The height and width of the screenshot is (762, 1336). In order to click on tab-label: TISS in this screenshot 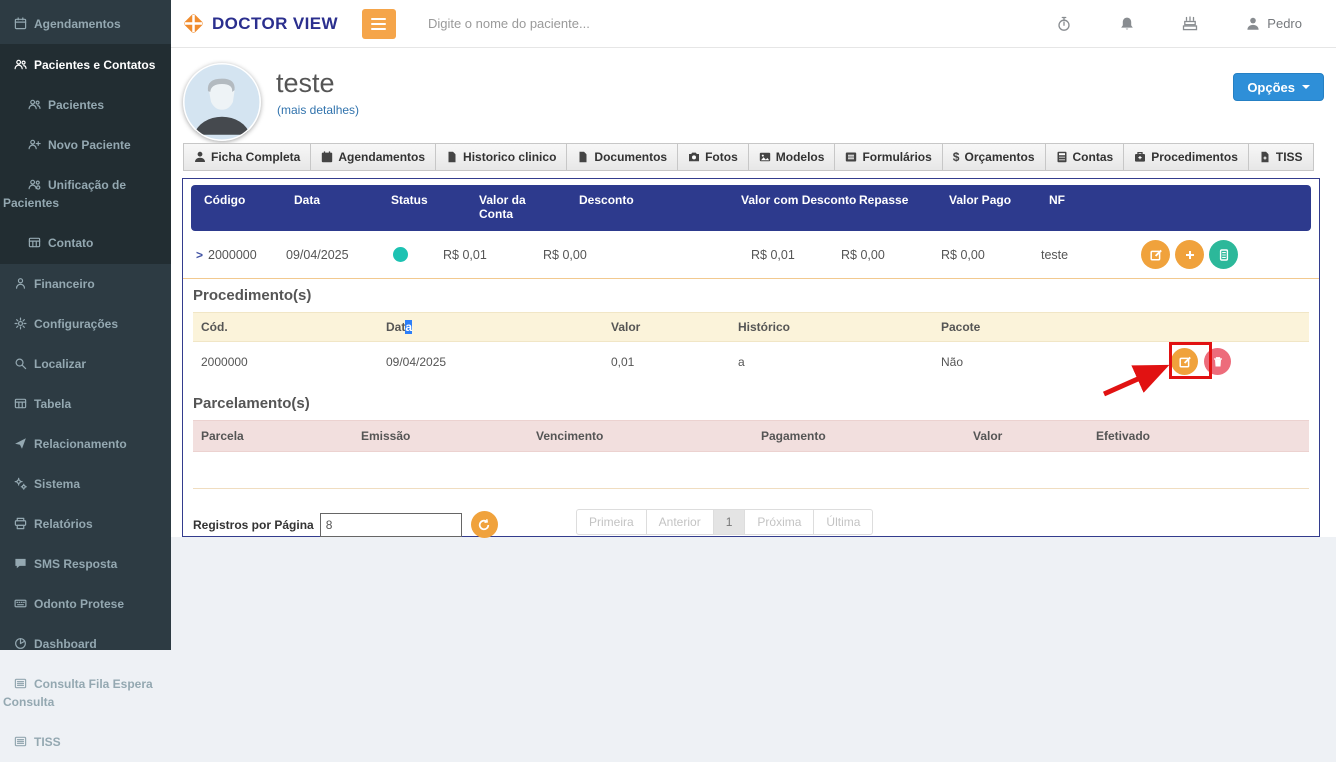, I will do `click(1289, 157)`.